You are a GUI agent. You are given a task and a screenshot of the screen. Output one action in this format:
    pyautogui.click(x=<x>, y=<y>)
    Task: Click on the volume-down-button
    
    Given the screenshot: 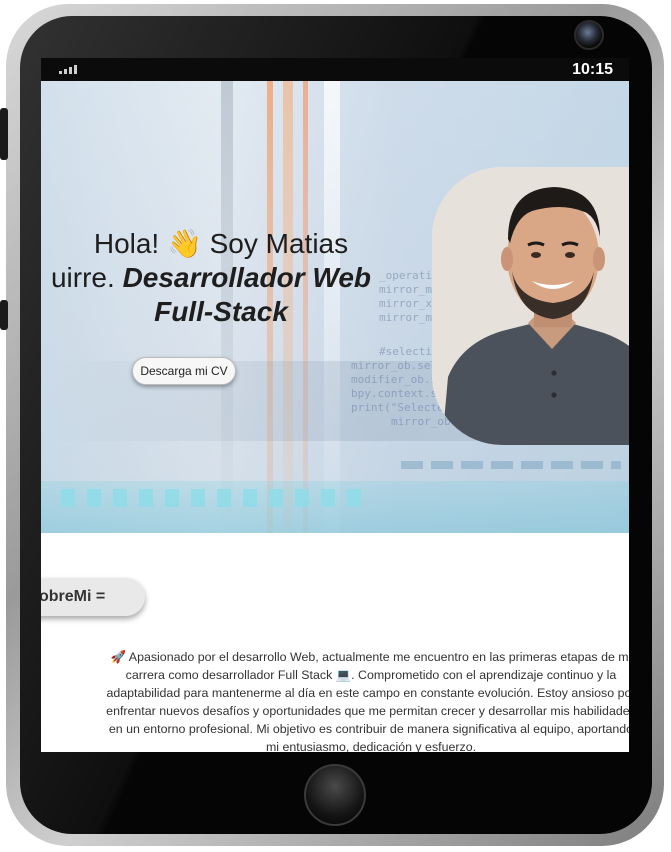 What is the action you would take?
    pyautogui.click(x=4, y=315)
    